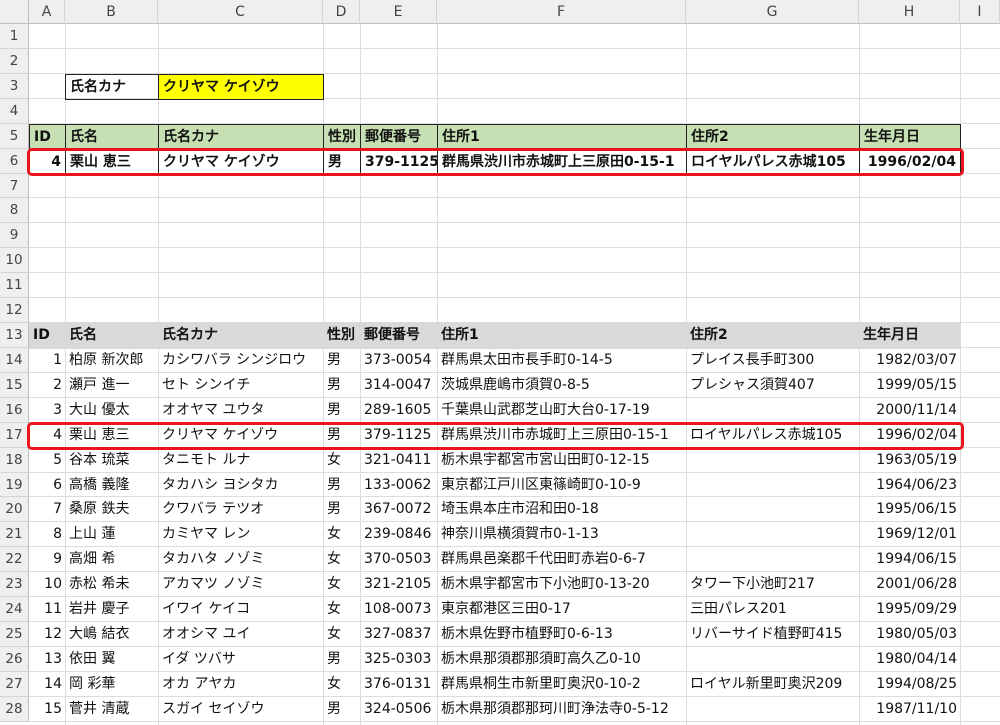  What do you see at coordinates (47, 685) in the screenshot?
I see `table-cell: 14` at bounding box center [47, 685].